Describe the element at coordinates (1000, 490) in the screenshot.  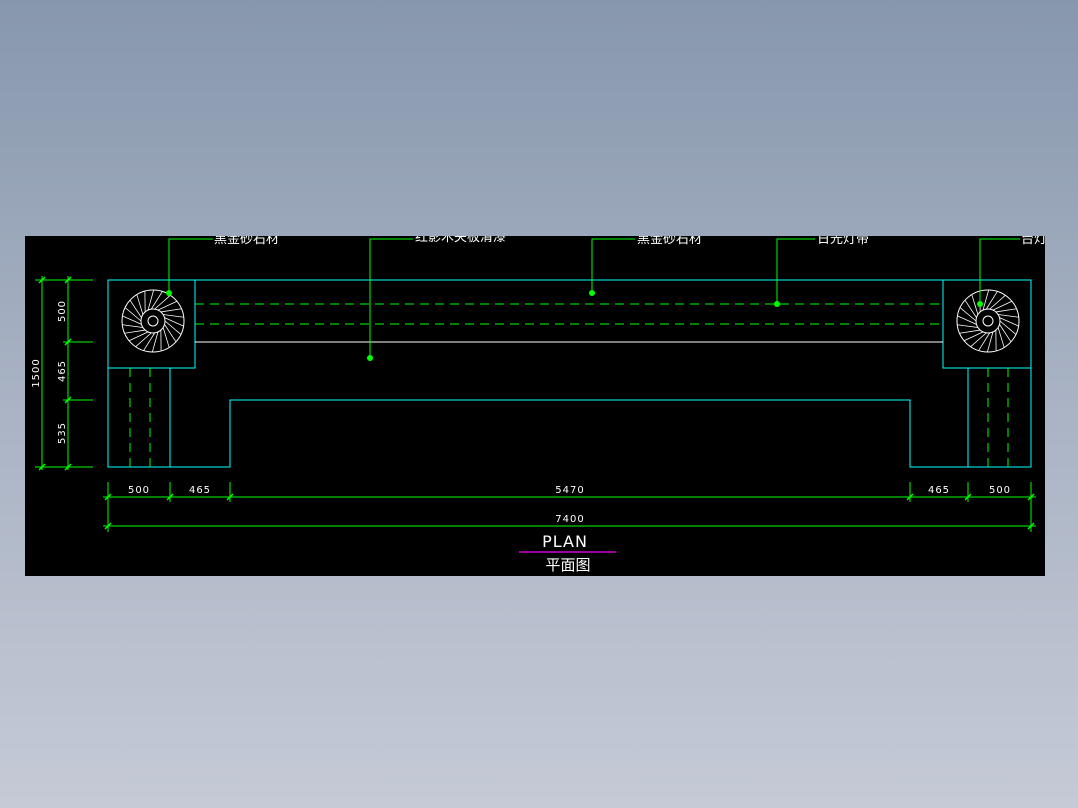
I see `dim-right-lamp: 500` at that location.